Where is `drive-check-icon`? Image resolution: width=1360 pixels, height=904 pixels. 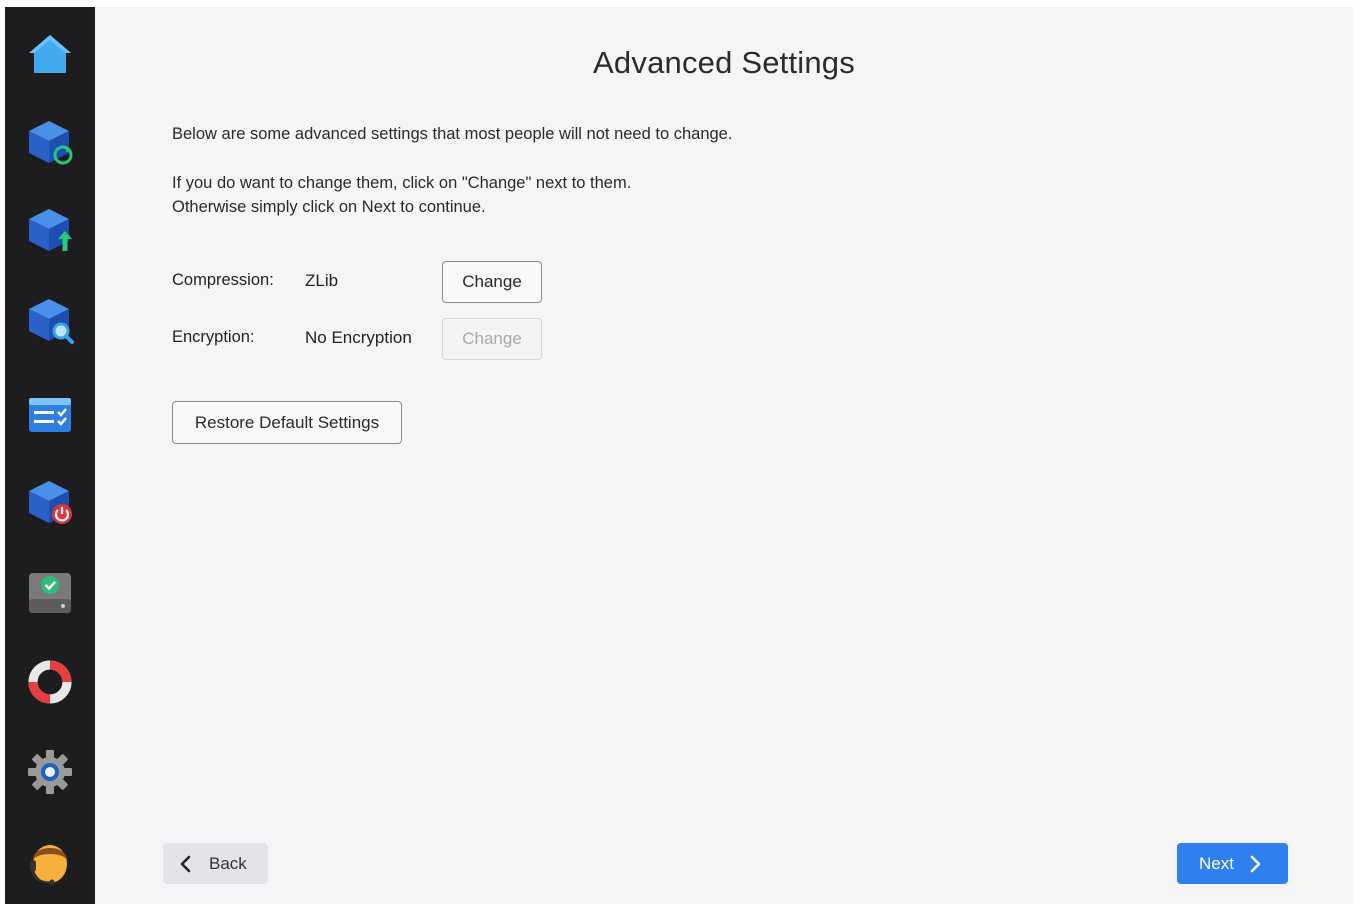 drive-check-icon is located at coordinates (50, 593).